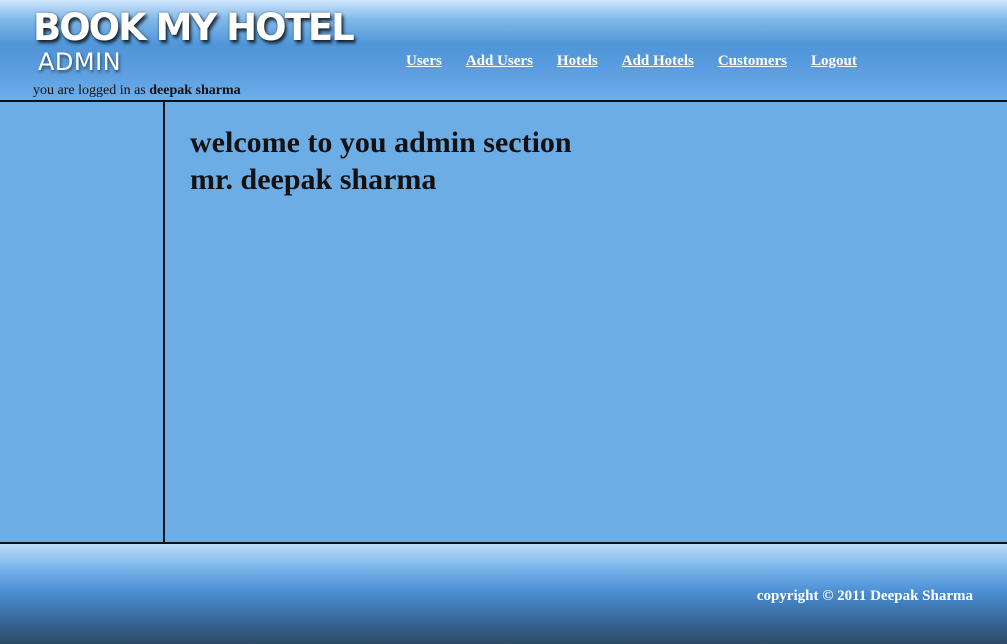 The image size is (1007, 644). Describe the element at coordinates (80, 62) in the screenshot. I see `logo-subtitle: ADMIN` at that location.